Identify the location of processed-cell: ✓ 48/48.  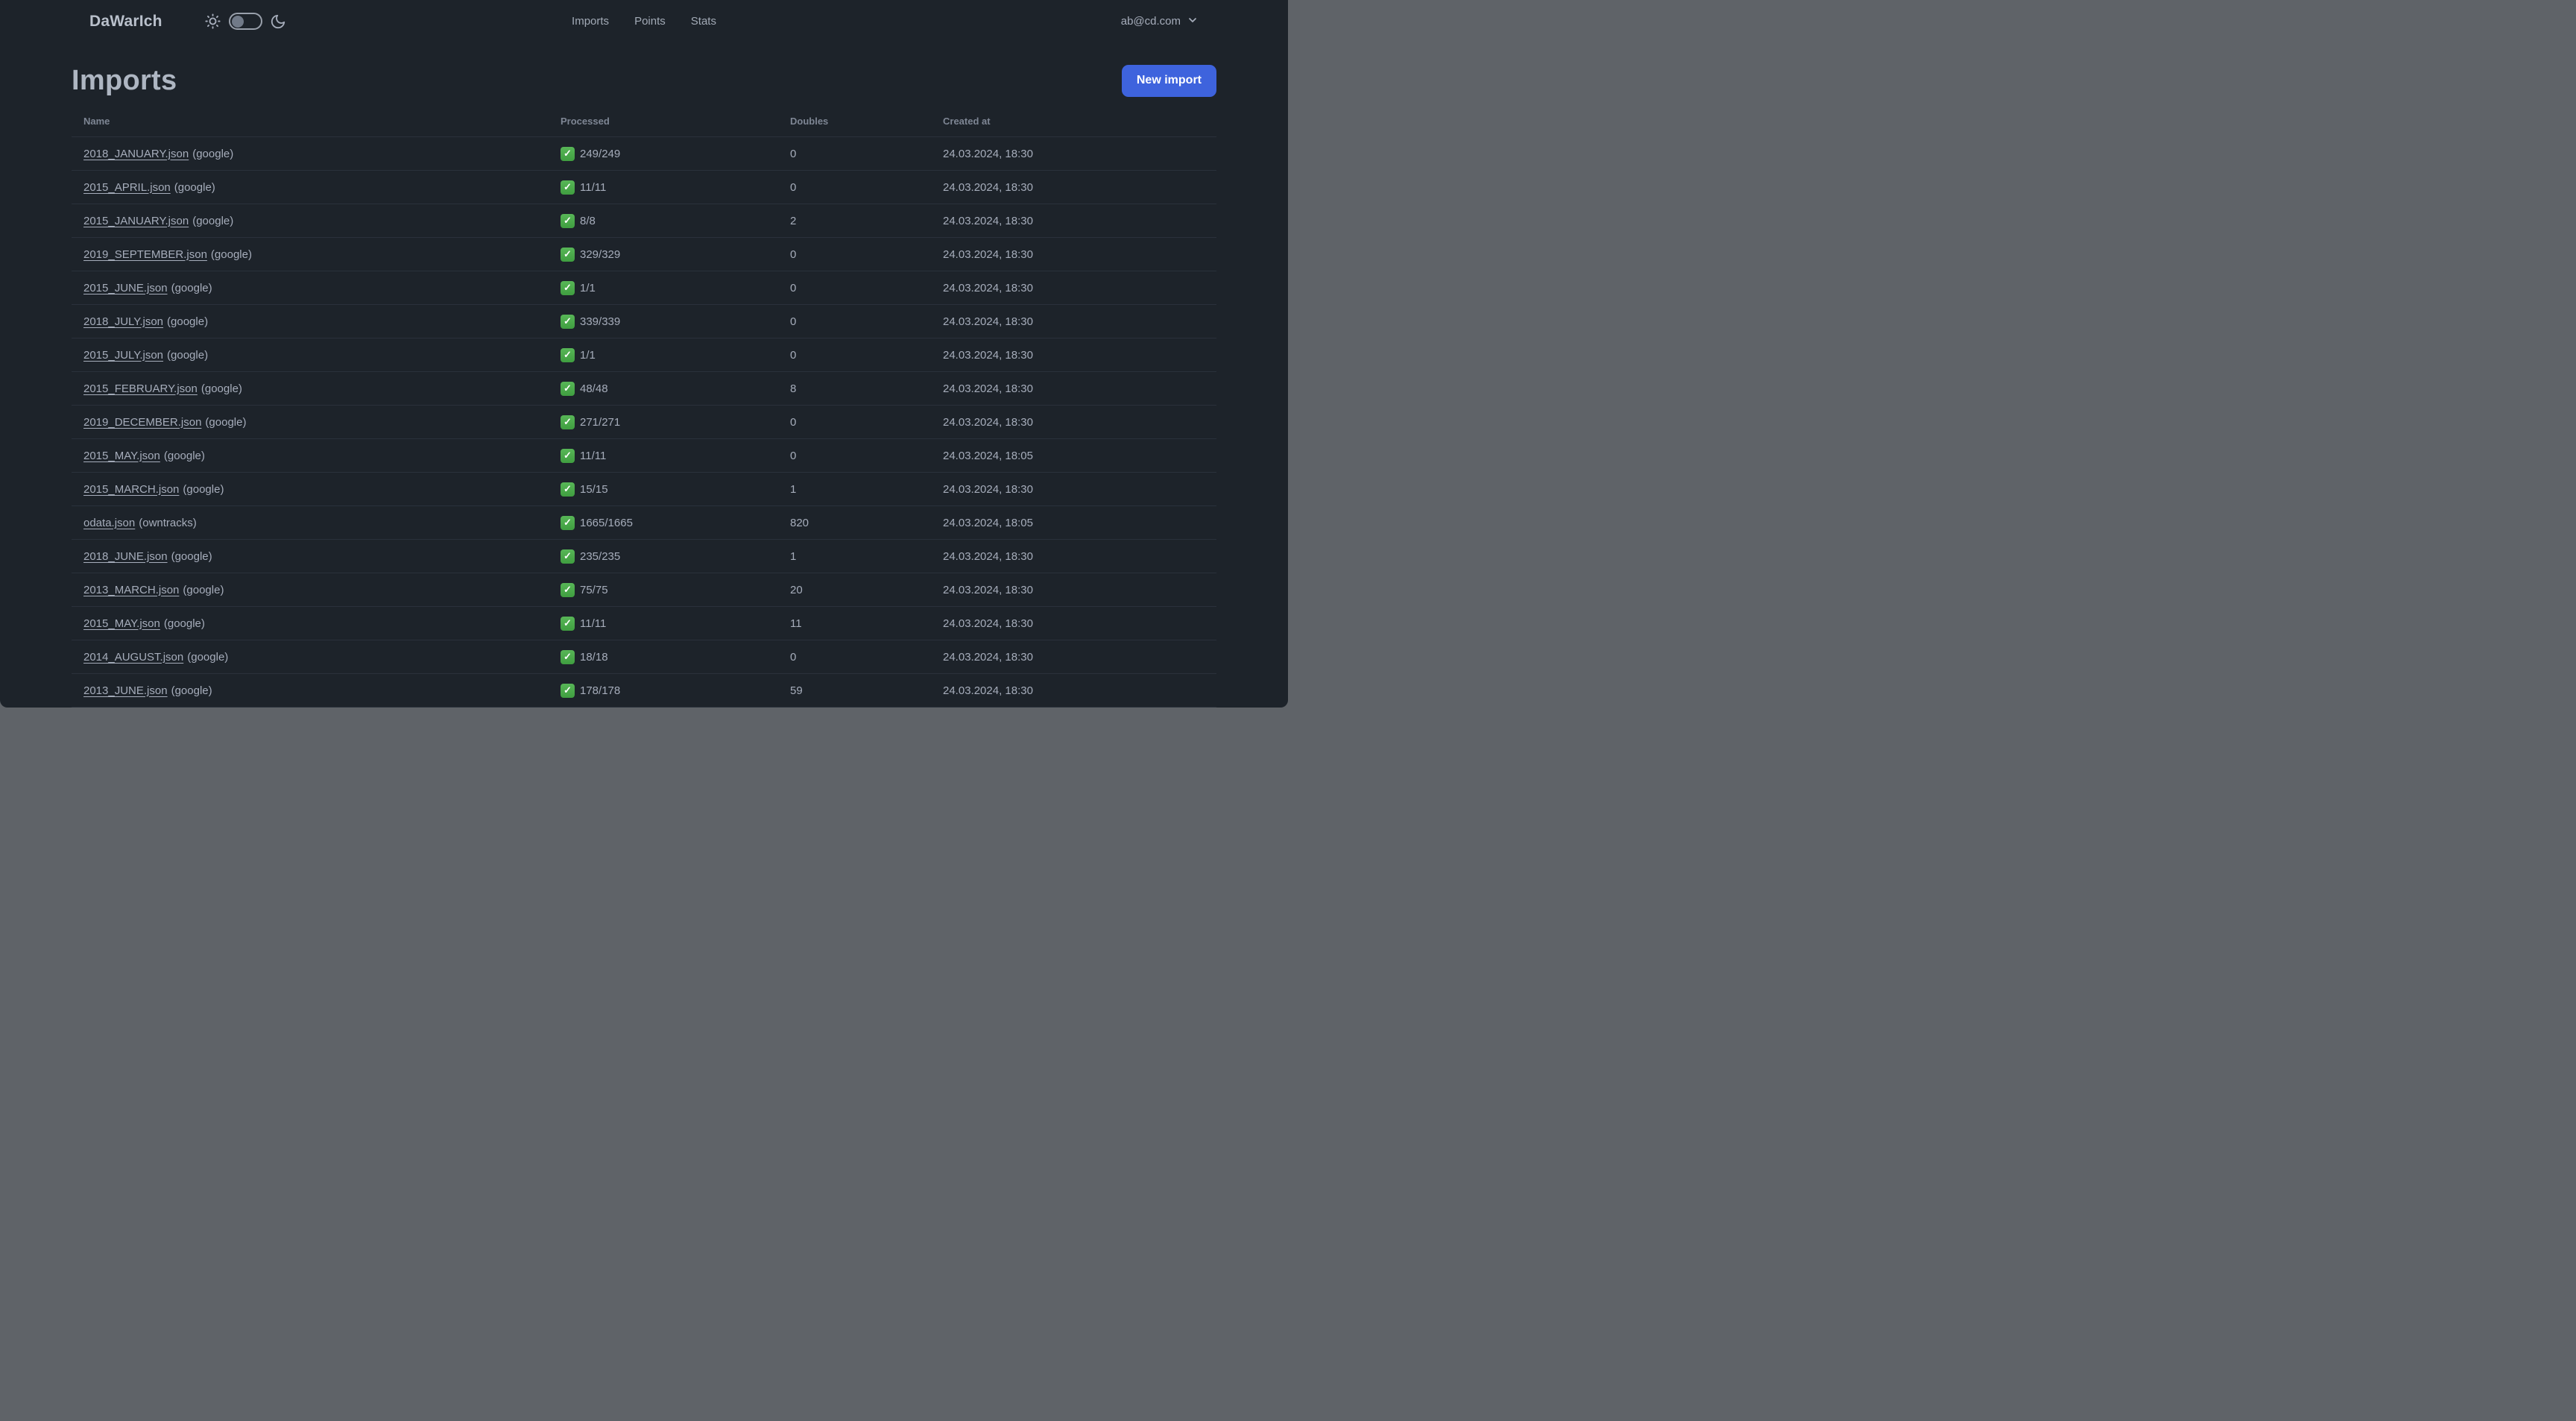
(675, 388).